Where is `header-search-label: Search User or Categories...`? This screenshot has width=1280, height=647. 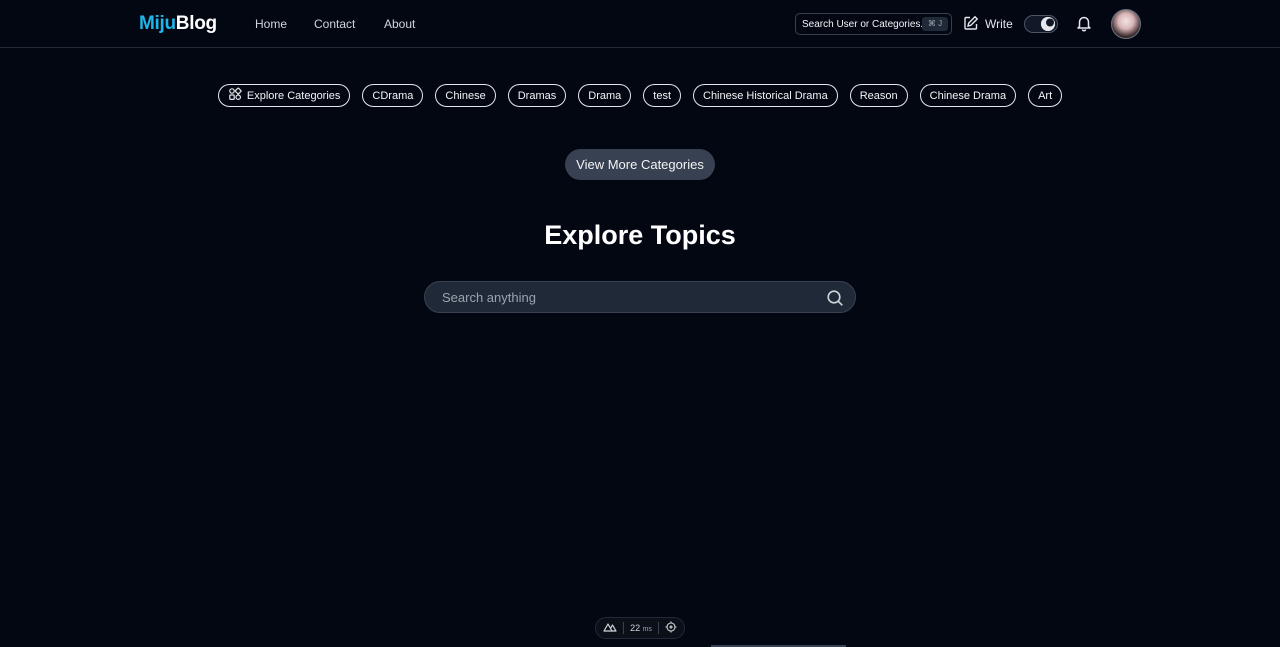
header-search-label: Search User or Categories... is located at coordinates (865, 24).